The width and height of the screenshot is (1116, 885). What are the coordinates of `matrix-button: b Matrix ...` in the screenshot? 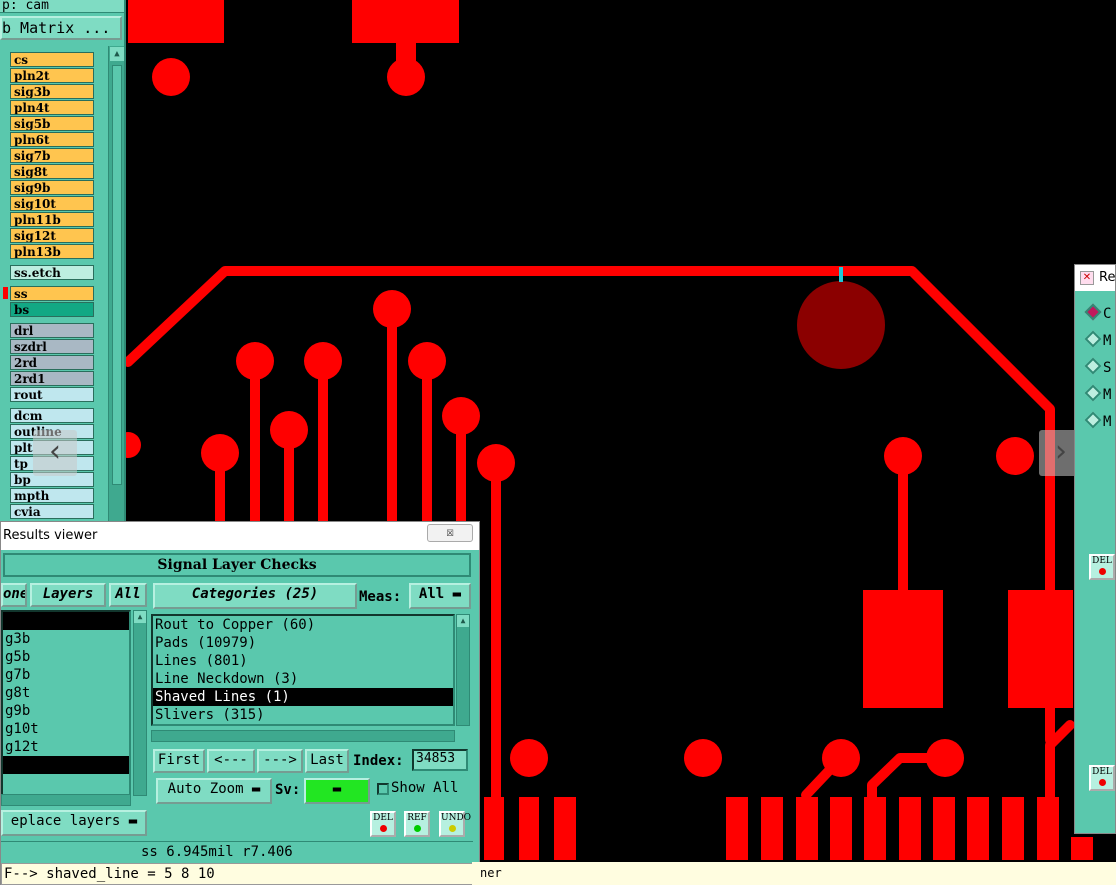 It's located at (61, 28).